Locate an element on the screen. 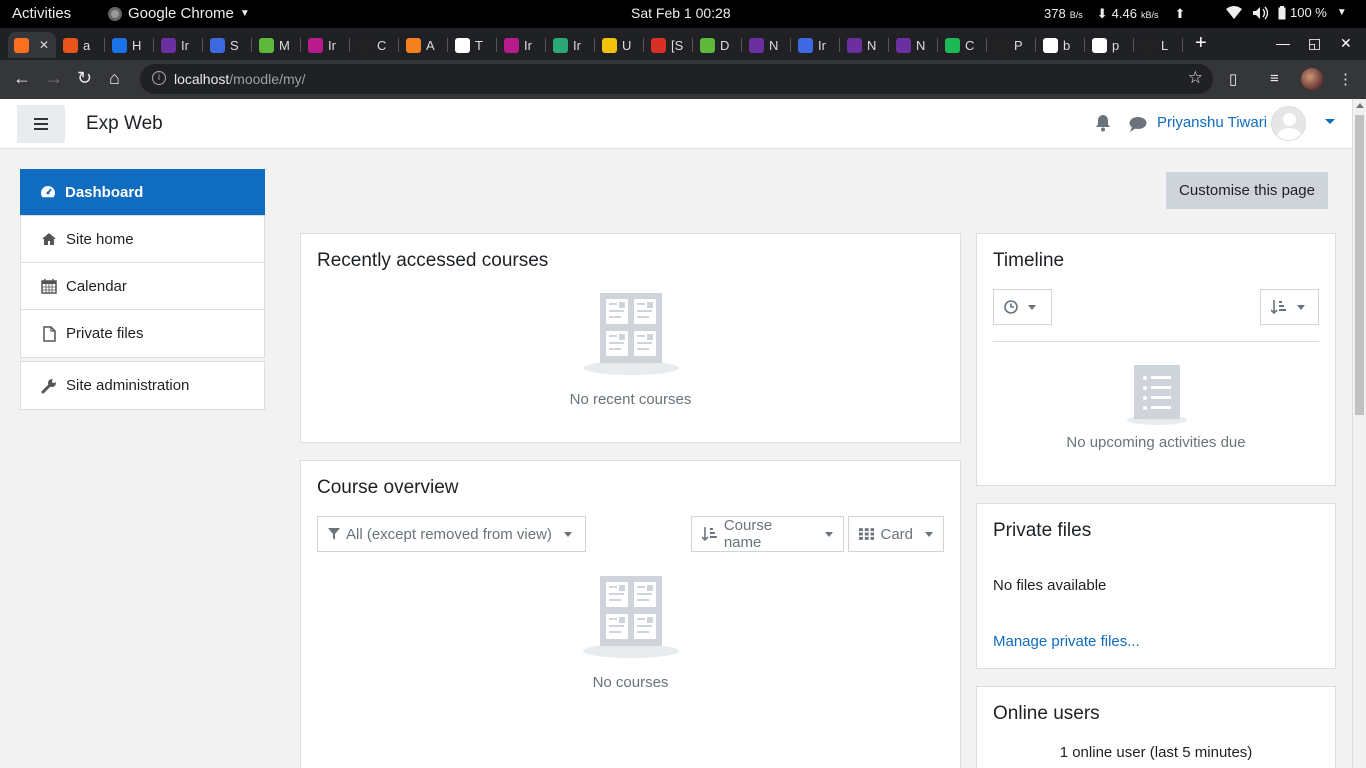 This screenshot has width=1366, height=768. minimize-button: — is located at coordinates (1283, 43).